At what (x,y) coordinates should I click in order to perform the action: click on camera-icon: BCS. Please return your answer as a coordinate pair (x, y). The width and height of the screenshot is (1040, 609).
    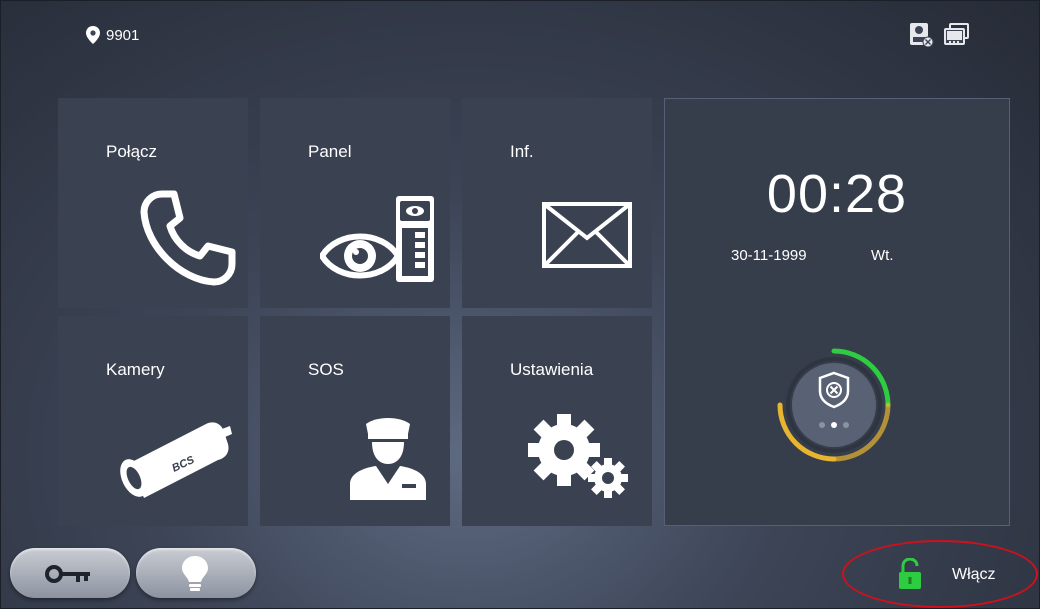
    Looking at the image, I should click on (176, 460).